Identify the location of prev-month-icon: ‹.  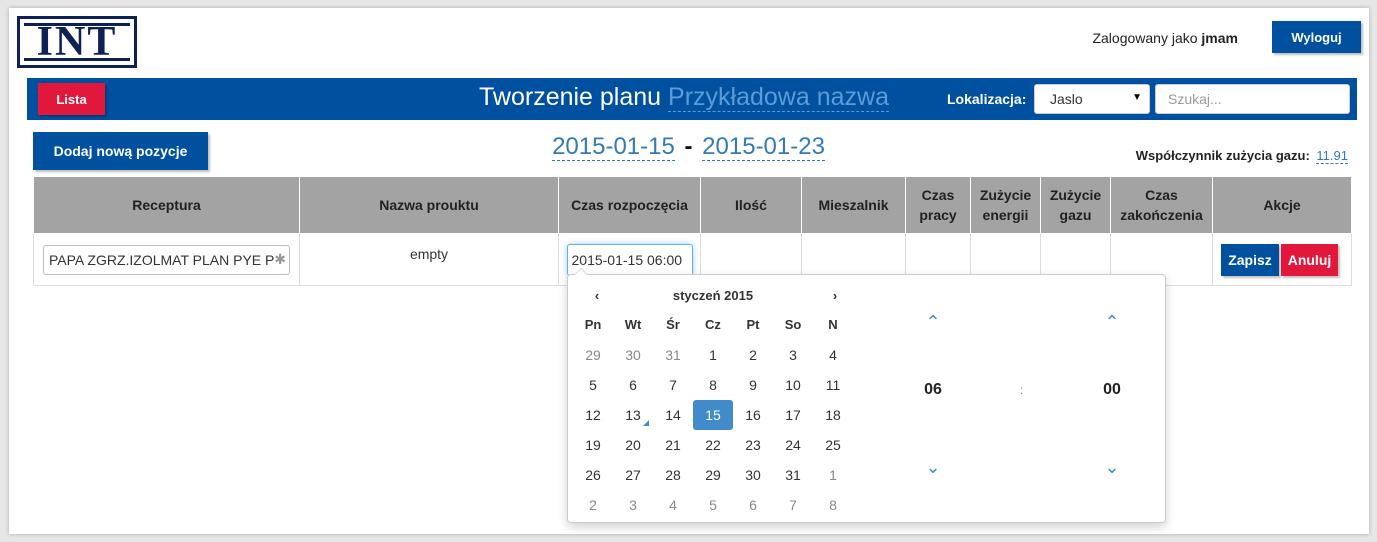
(597, 295).